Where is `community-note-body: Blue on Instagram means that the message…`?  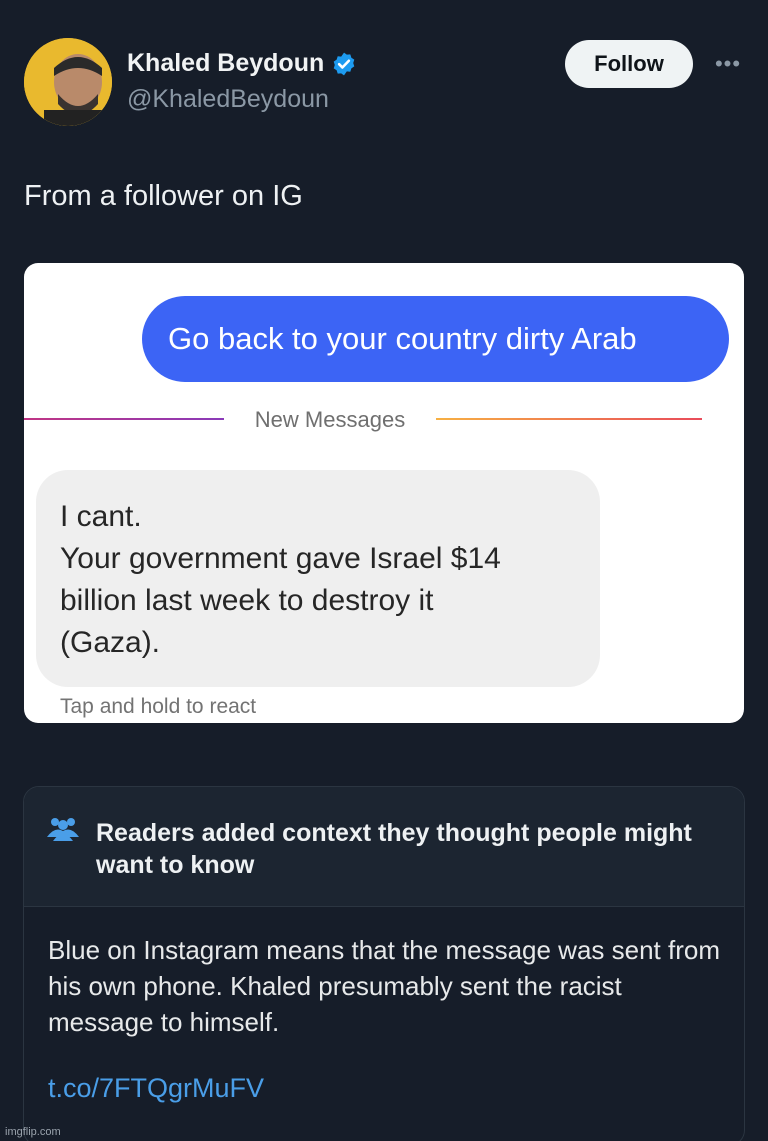 community-note-body: Blue on Instagram means that the message… is located at coordinates (384, 986).